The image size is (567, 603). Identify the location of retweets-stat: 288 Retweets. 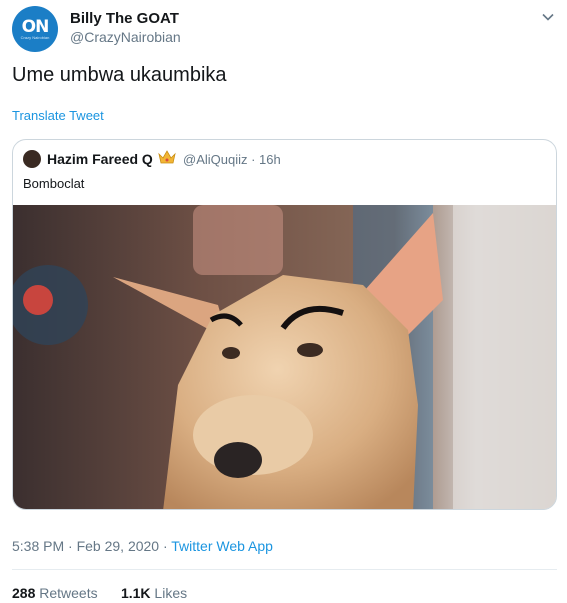
(55, 593).